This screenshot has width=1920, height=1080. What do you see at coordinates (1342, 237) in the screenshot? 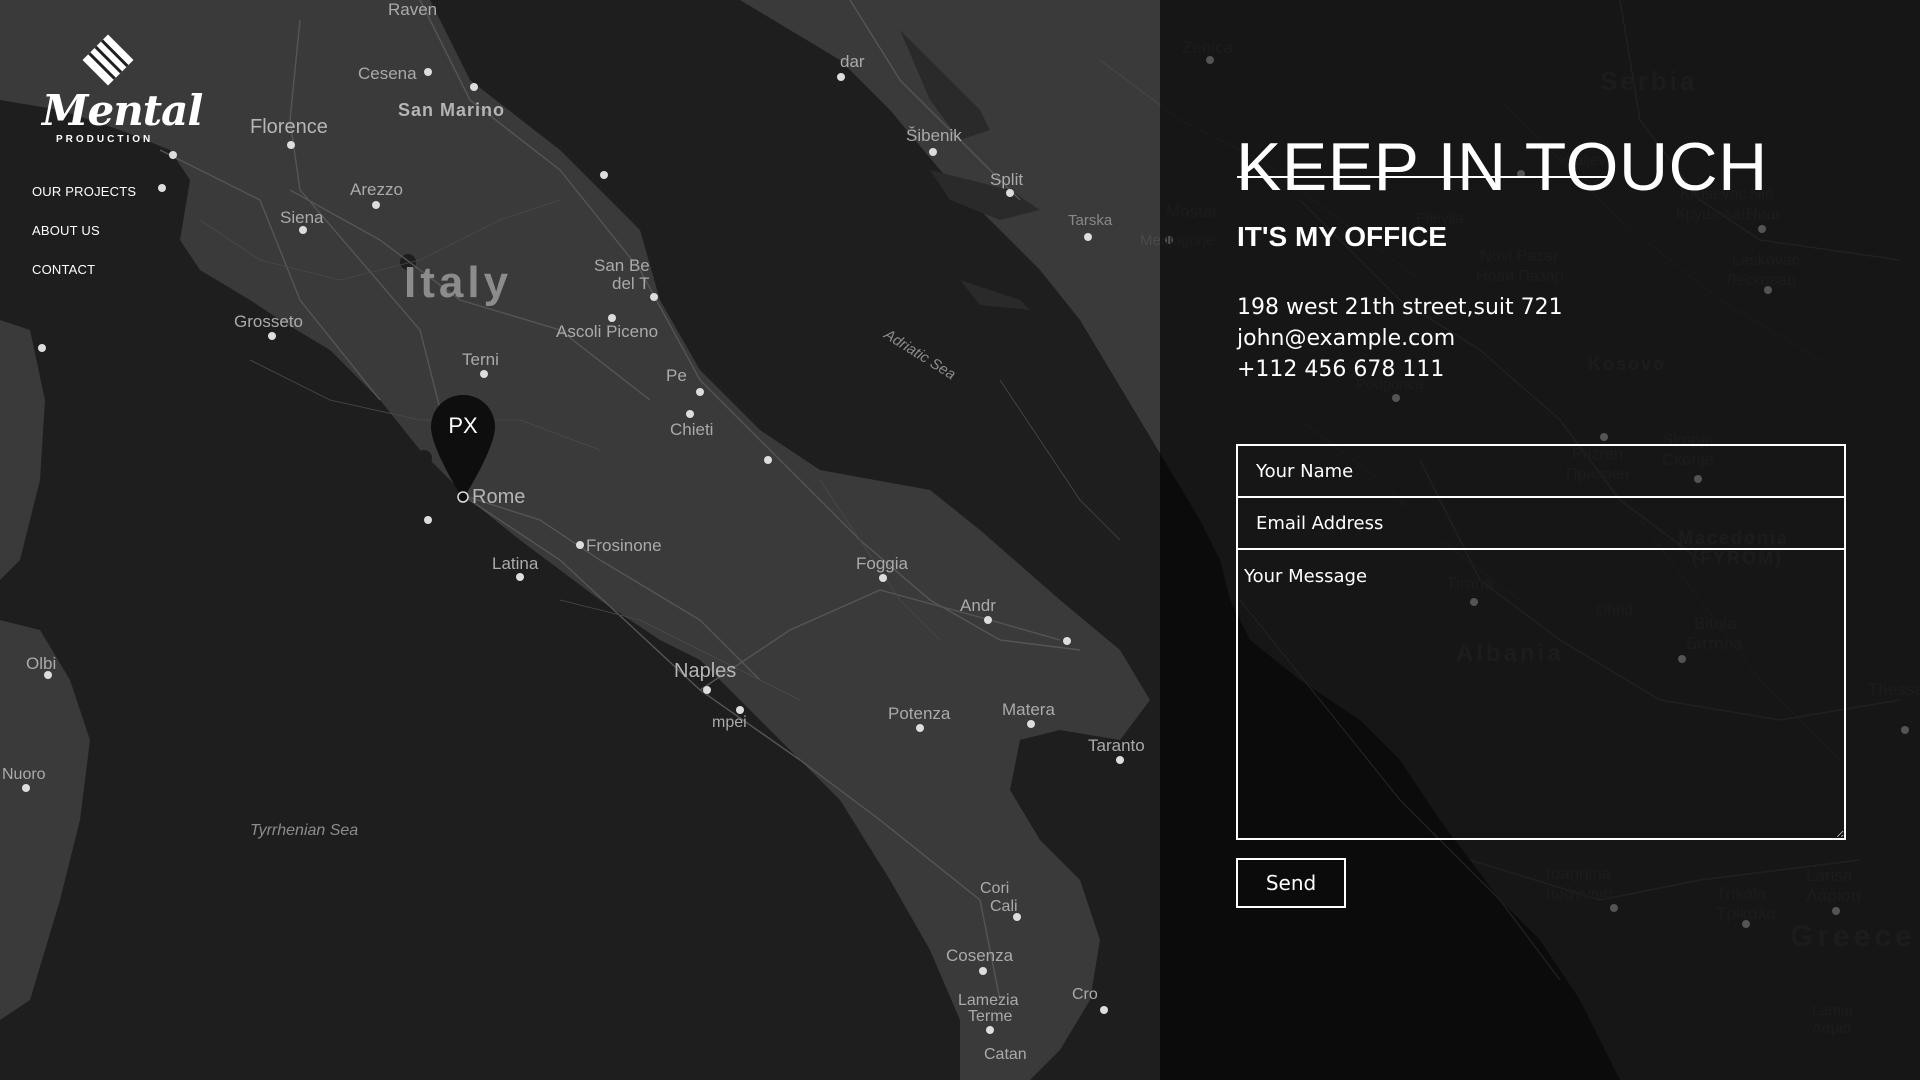
I see `page-subtitle: IT'S MY OFFICE` at bounding box center [1342, 237].